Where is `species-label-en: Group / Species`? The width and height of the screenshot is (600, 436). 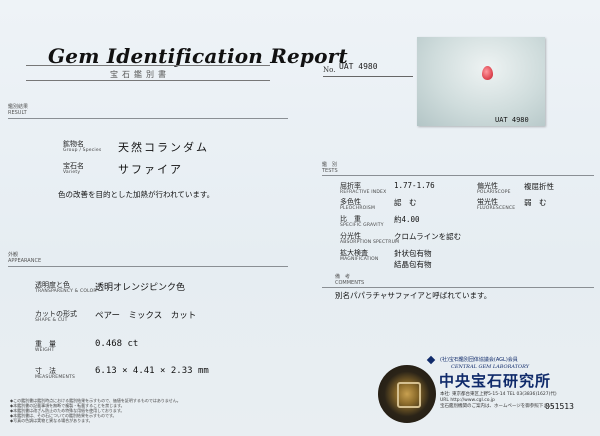
species-label-en: Group / Species is located at coordinates (82, 150).